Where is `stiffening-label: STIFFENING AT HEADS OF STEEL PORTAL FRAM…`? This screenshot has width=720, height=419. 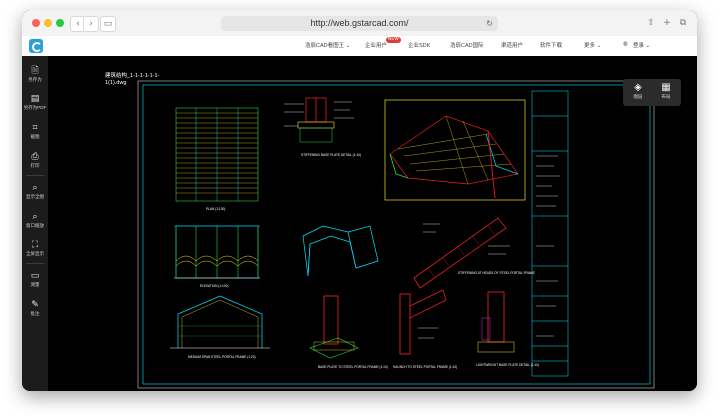 stiffening-label: STIFFENING AT HEADS OF STEEL PORTAL FRAM… is located at coordinates (496, 273).